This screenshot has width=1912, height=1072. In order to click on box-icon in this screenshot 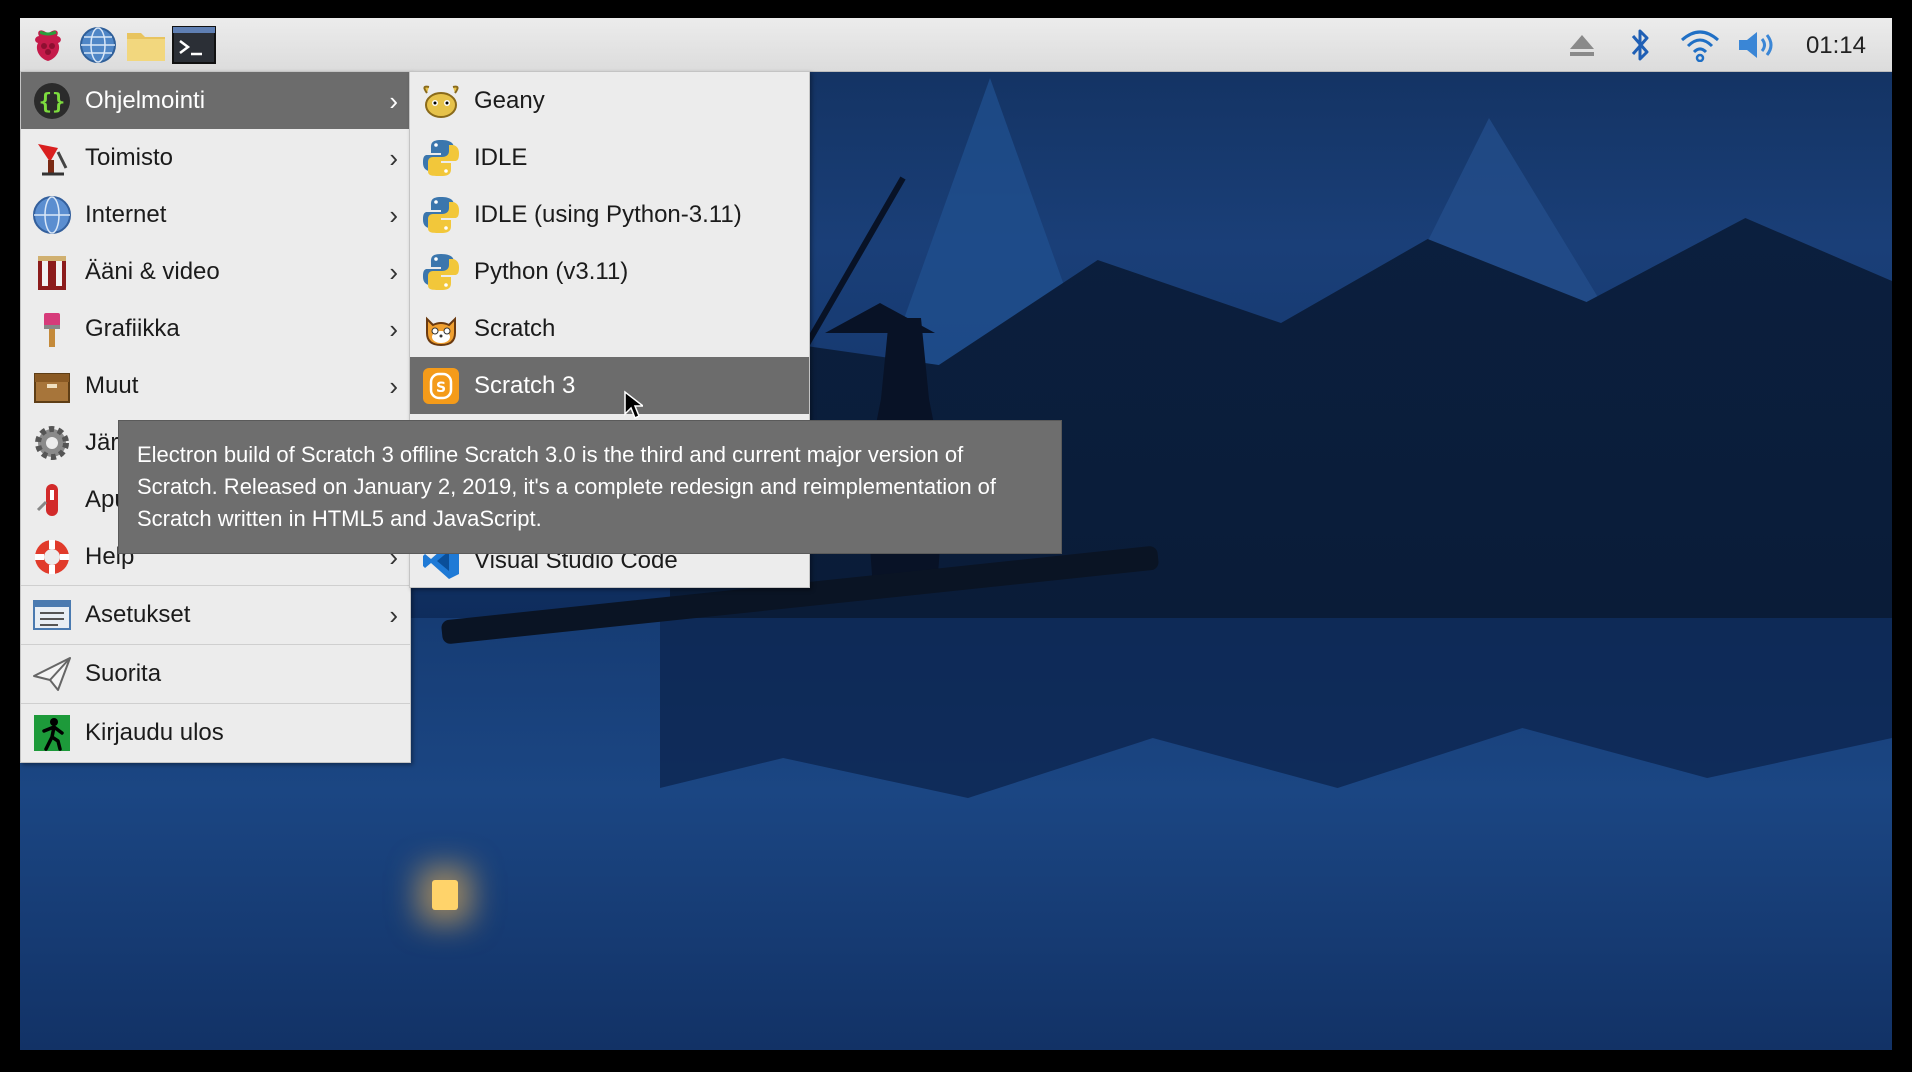, I will do `click(52, 386)`.